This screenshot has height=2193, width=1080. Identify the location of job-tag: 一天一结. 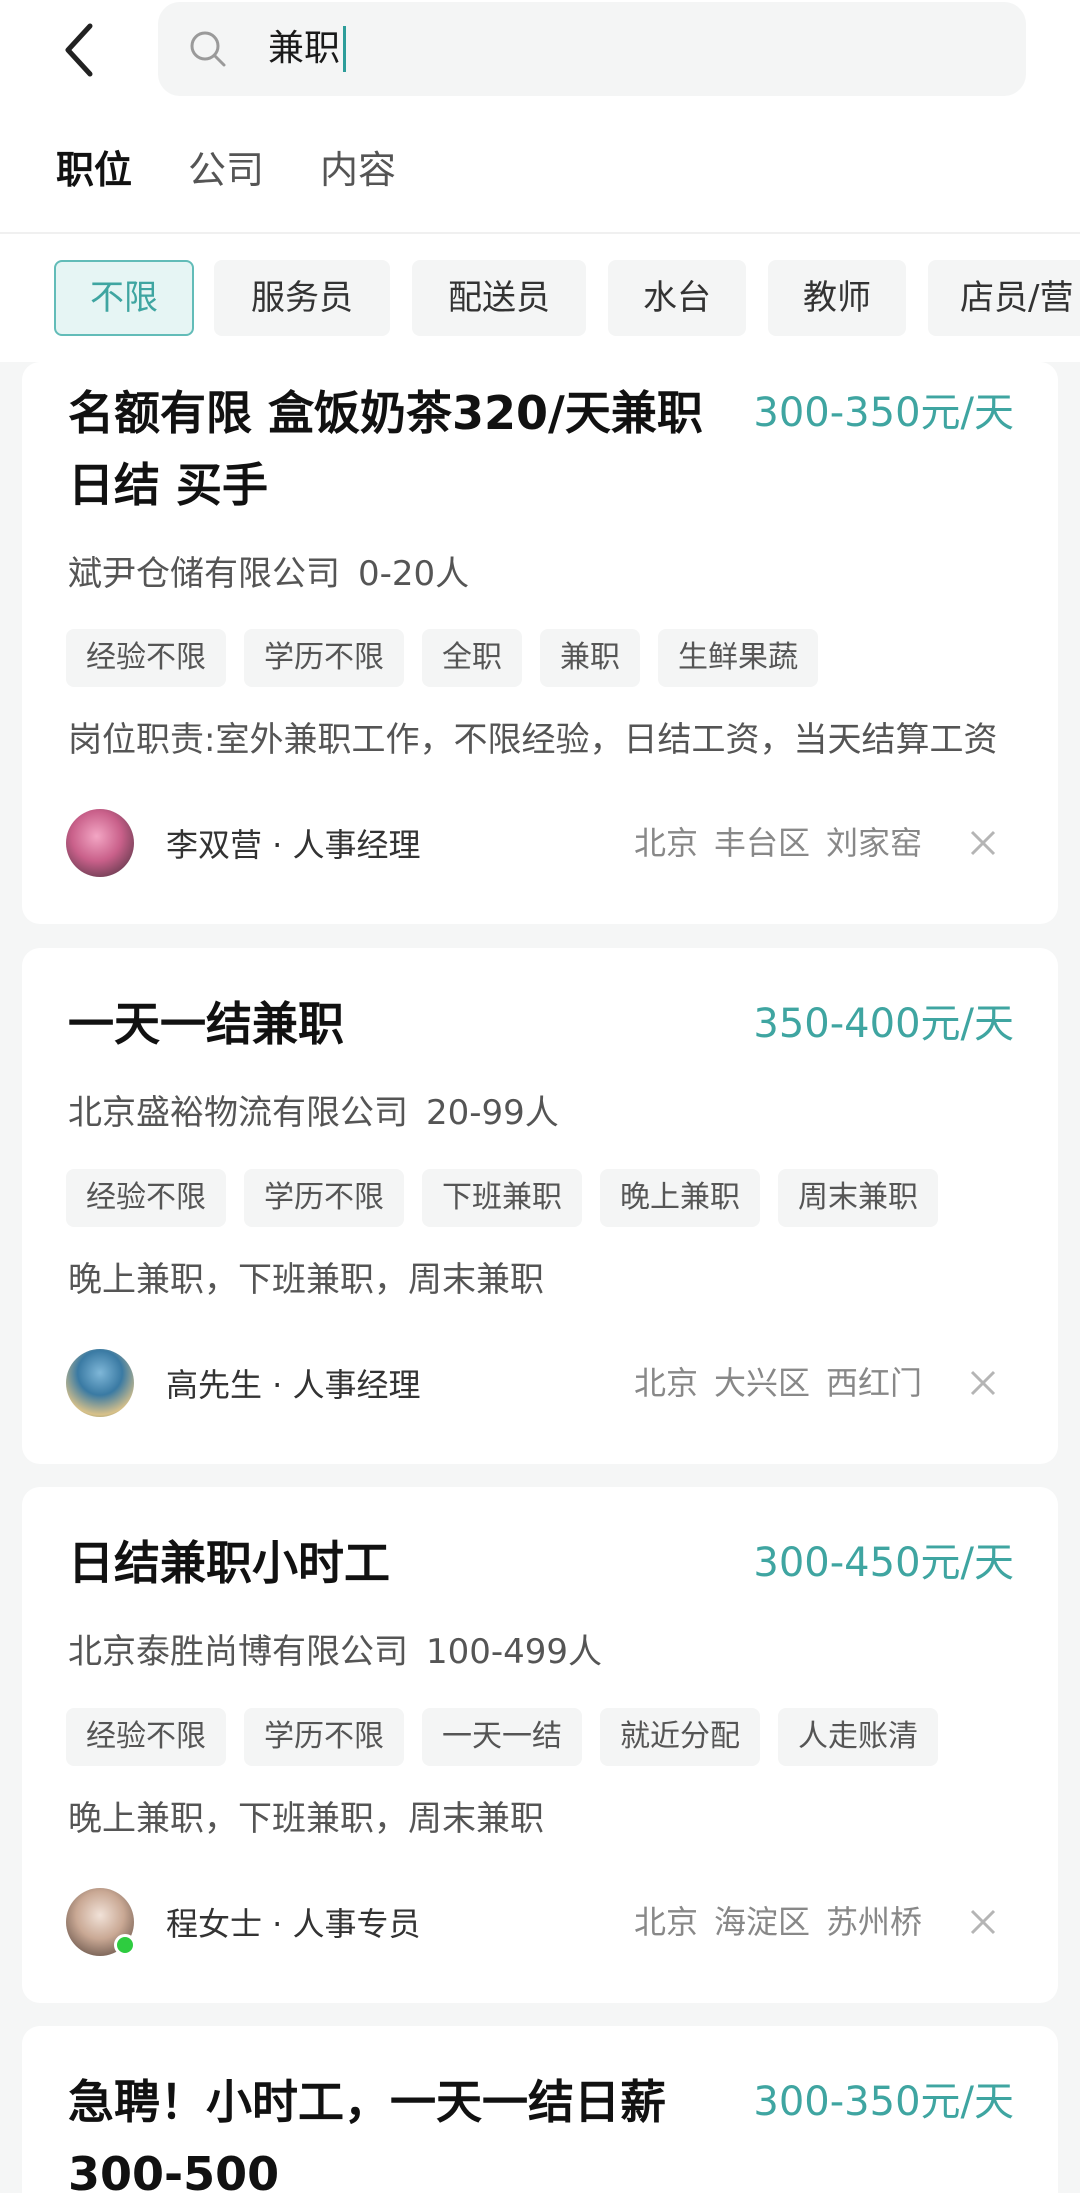
(502, 1737).